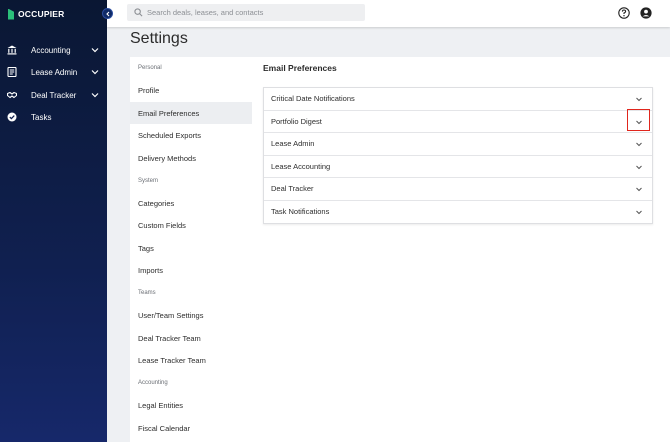  I want to click on sidebar-item-deal-tracker: Deal Tracker, so click(53, 95).